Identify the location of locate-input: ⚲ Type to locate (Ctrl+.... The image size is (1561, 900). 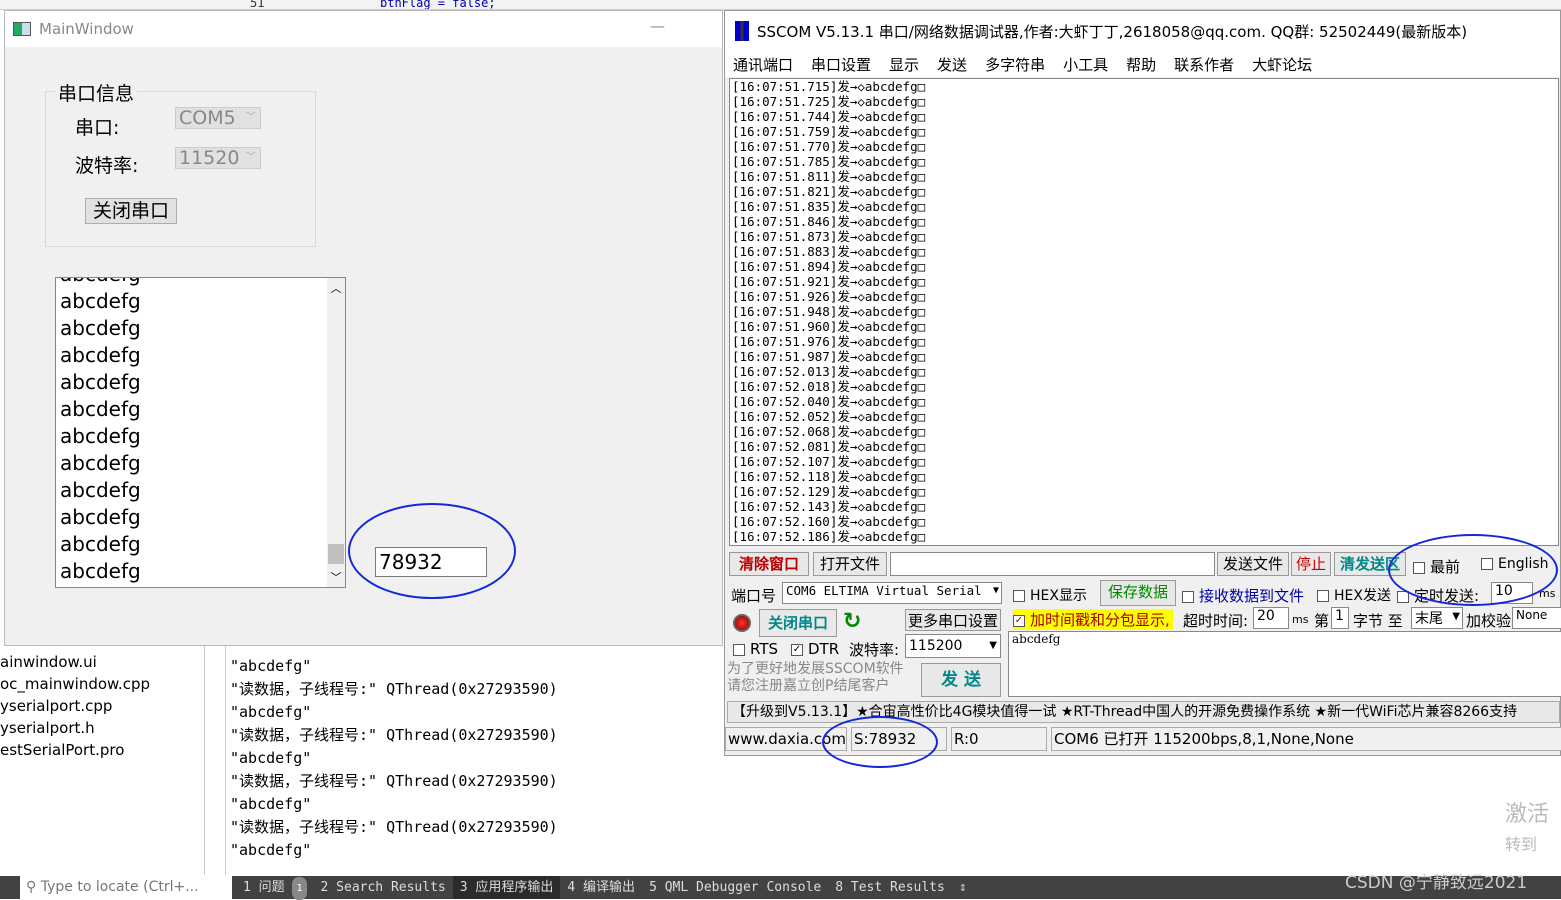
(126, 887).